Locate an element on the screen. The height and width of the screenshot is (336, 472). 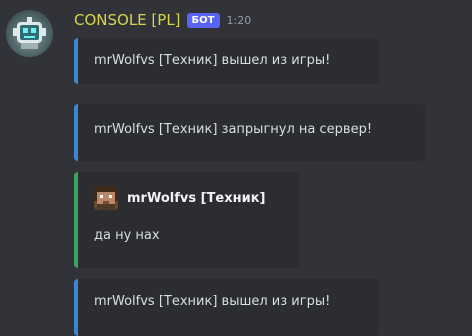
embed-joined-server: mrWolfvs [Техник] запрыгнул на сервер! is located at coordinates (249, 132).